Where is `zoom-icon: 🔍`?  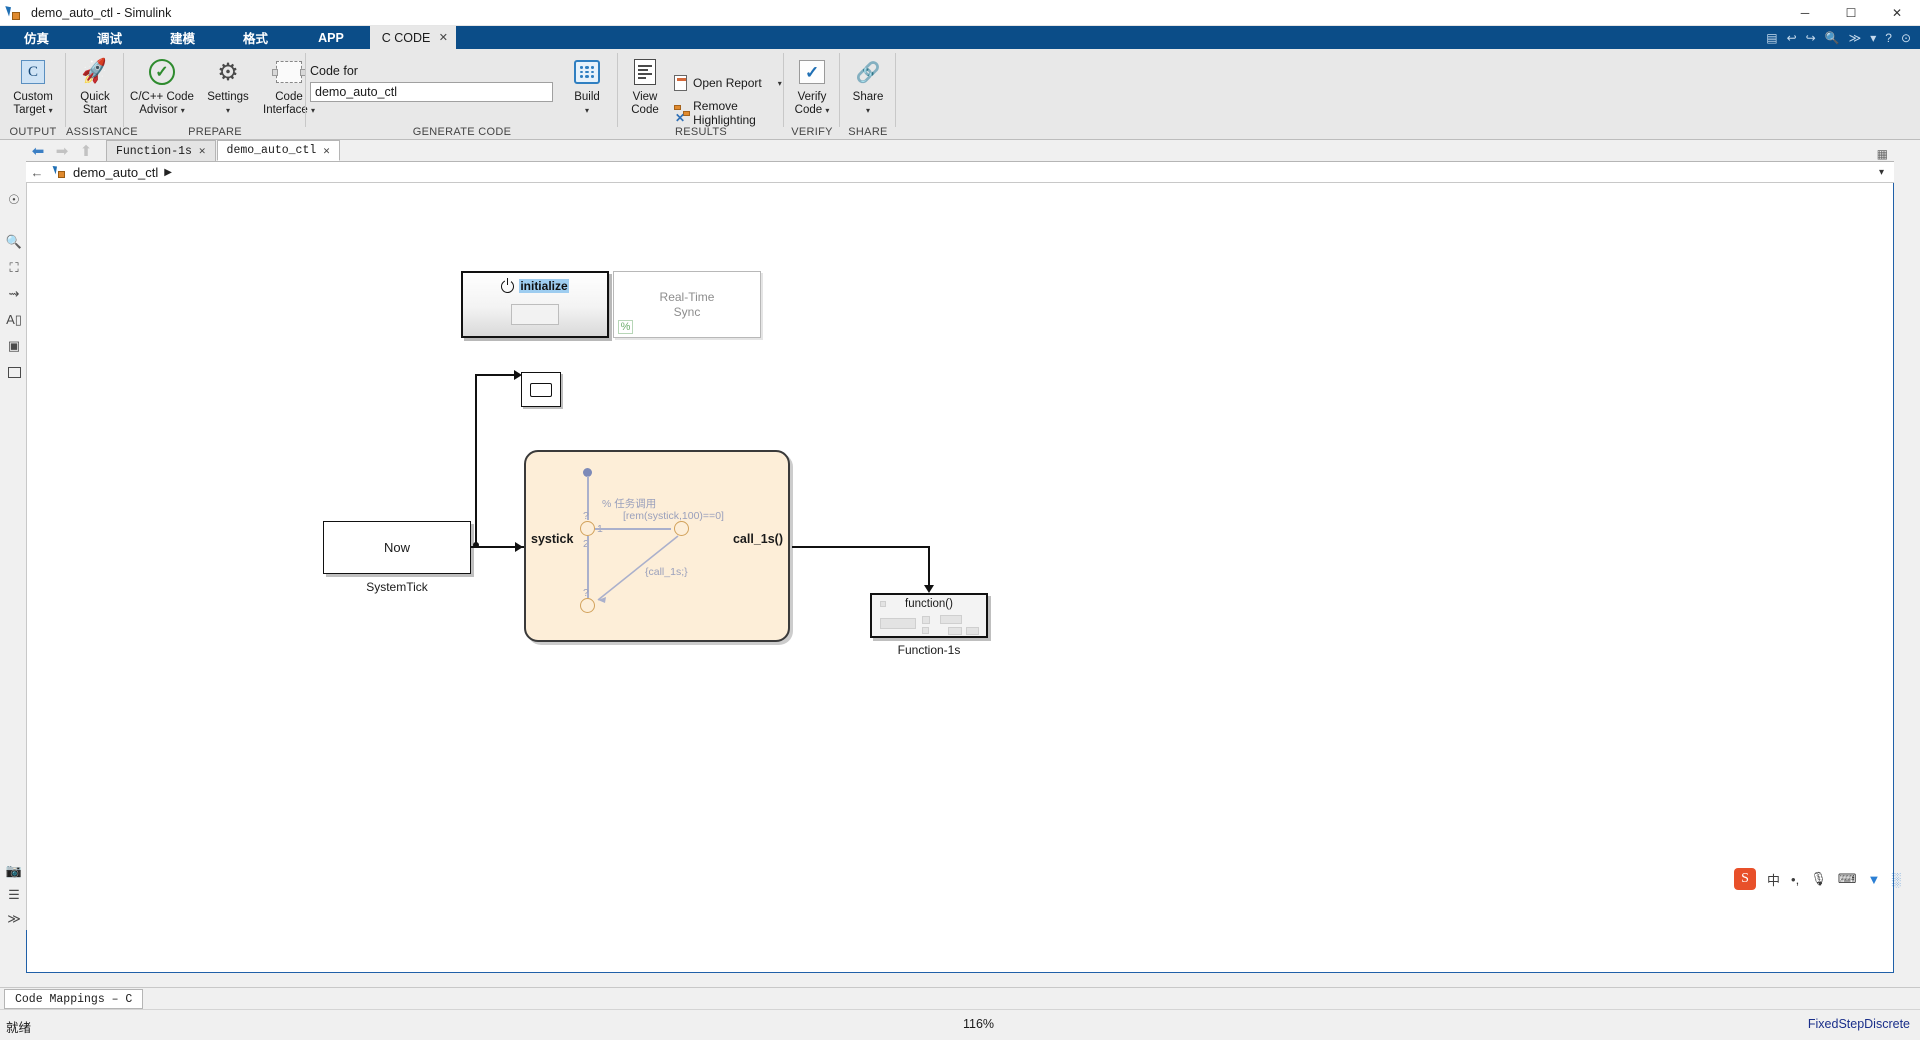
zoom-icon: 🔍 is located at coordinates (14, 242).